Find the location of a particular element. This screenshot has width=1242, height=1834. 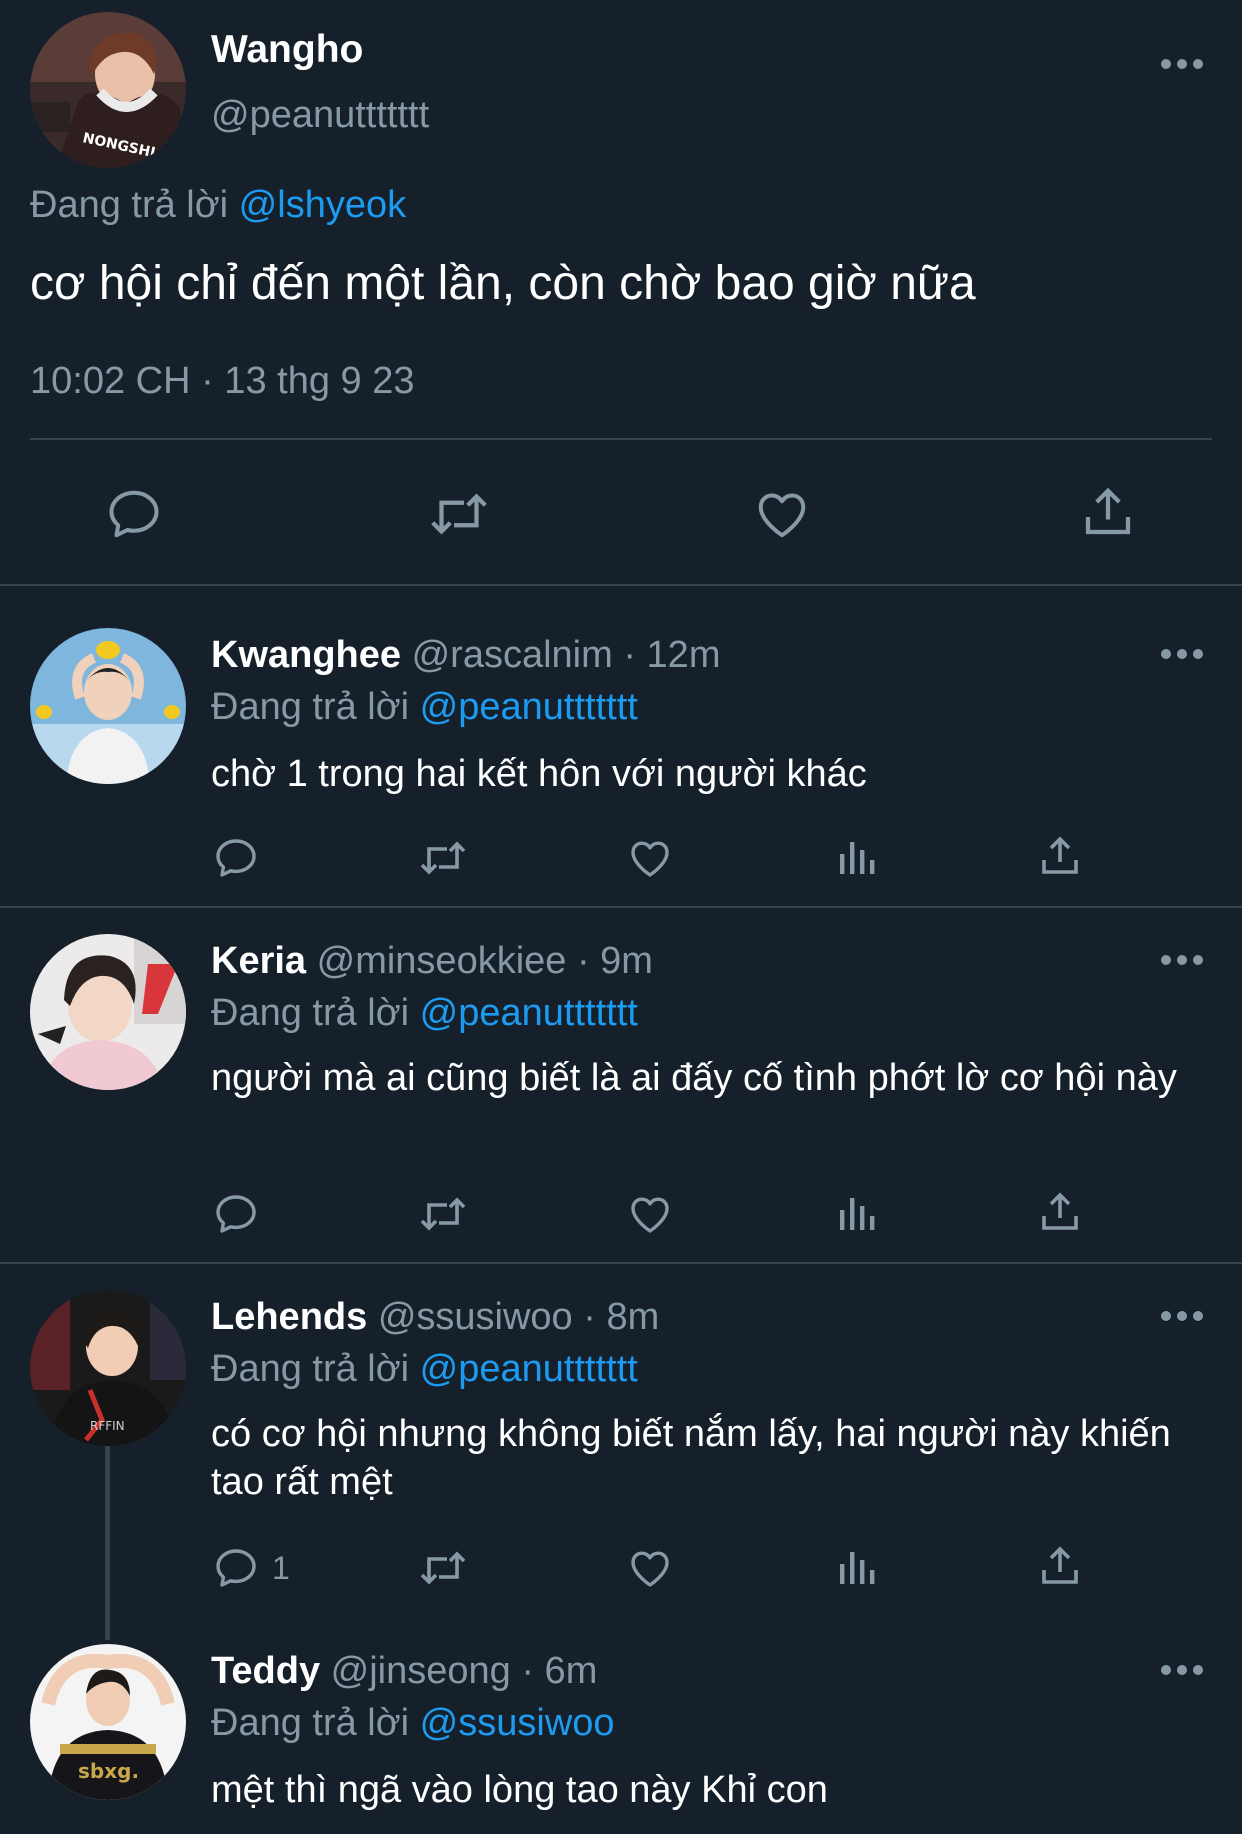

author-name: Wangho is located at coordinates (287, 50).